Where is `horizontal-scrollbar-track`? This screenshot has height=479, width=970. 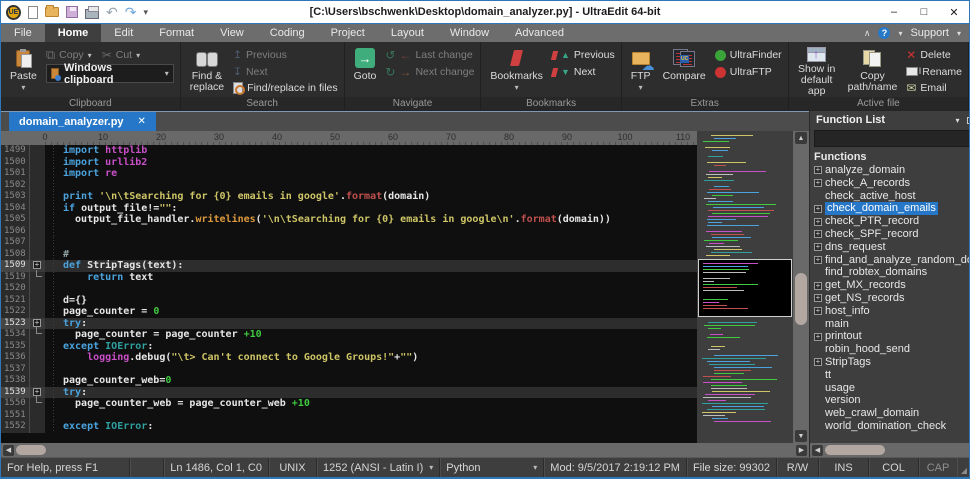 horizontal-scrollbar-track is located at coordinates (405, 450).